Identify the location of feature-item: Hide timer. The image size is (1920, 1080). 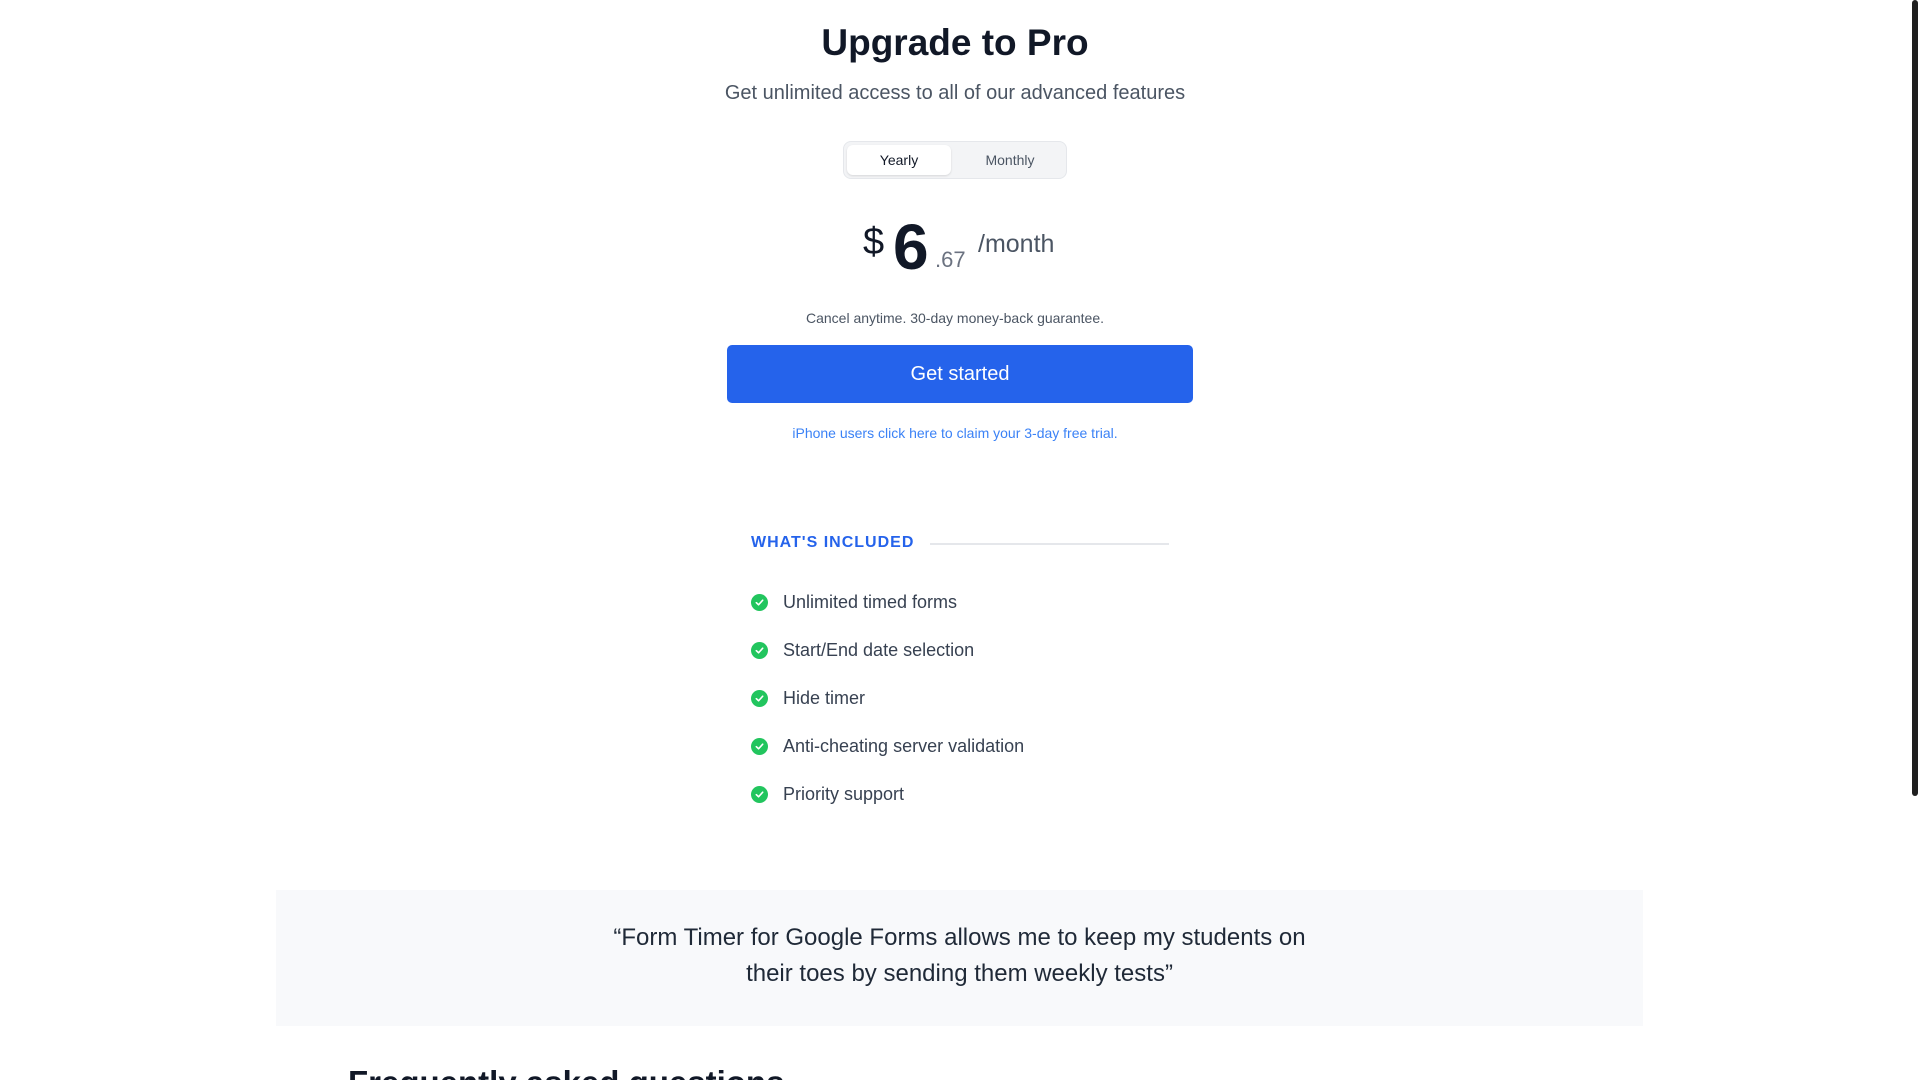
(887, 708).